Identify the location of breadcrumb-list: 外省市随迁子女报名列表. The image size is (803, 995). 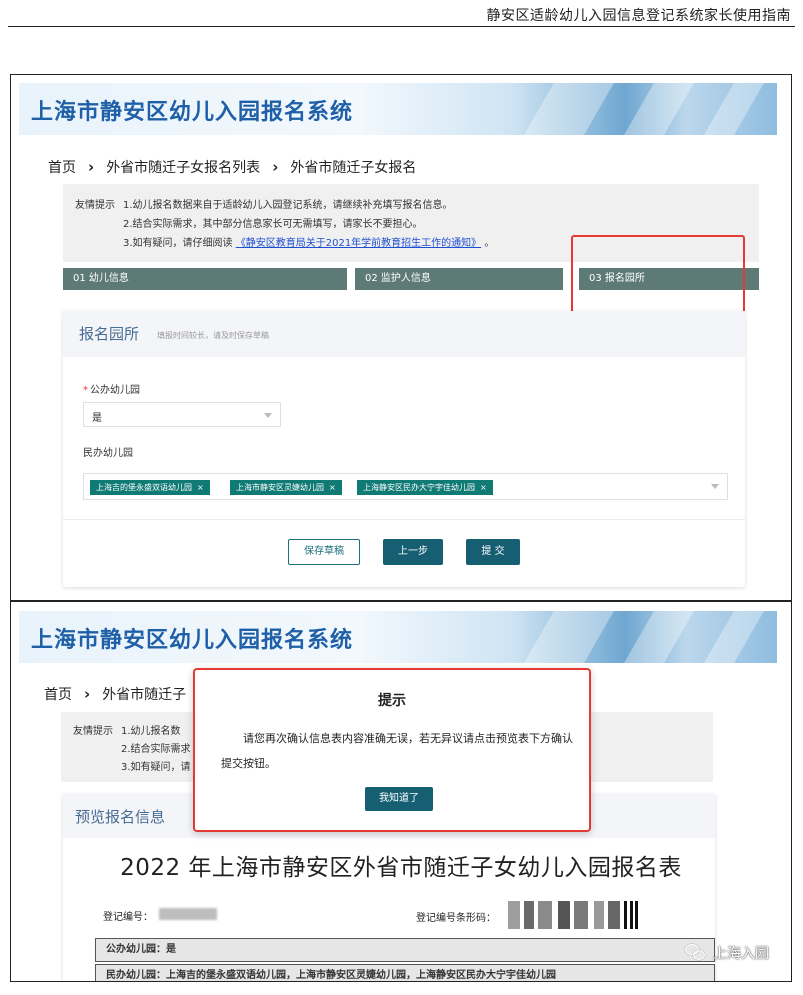
(183, 167).